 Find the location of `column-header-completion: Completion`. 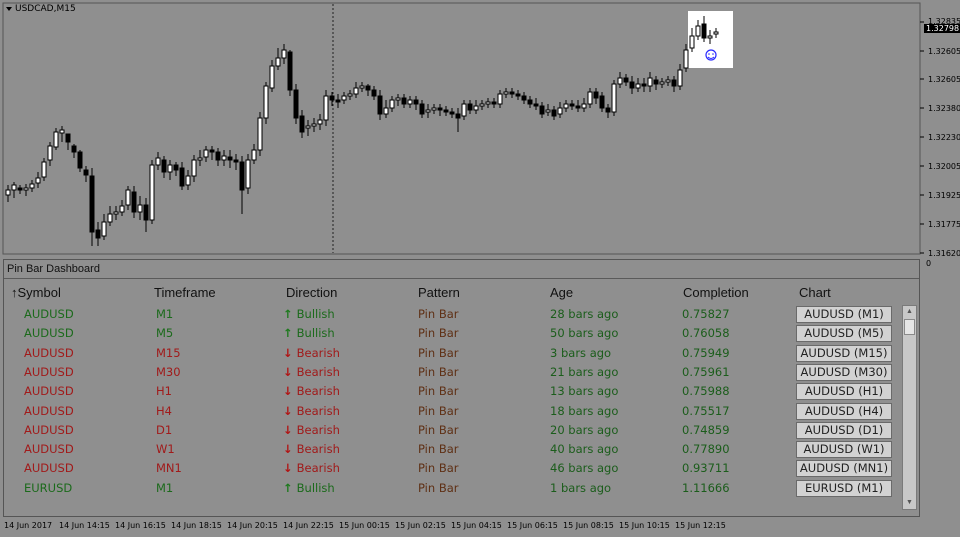

column-header-completion: Completion is located at coordinates (716, 292).